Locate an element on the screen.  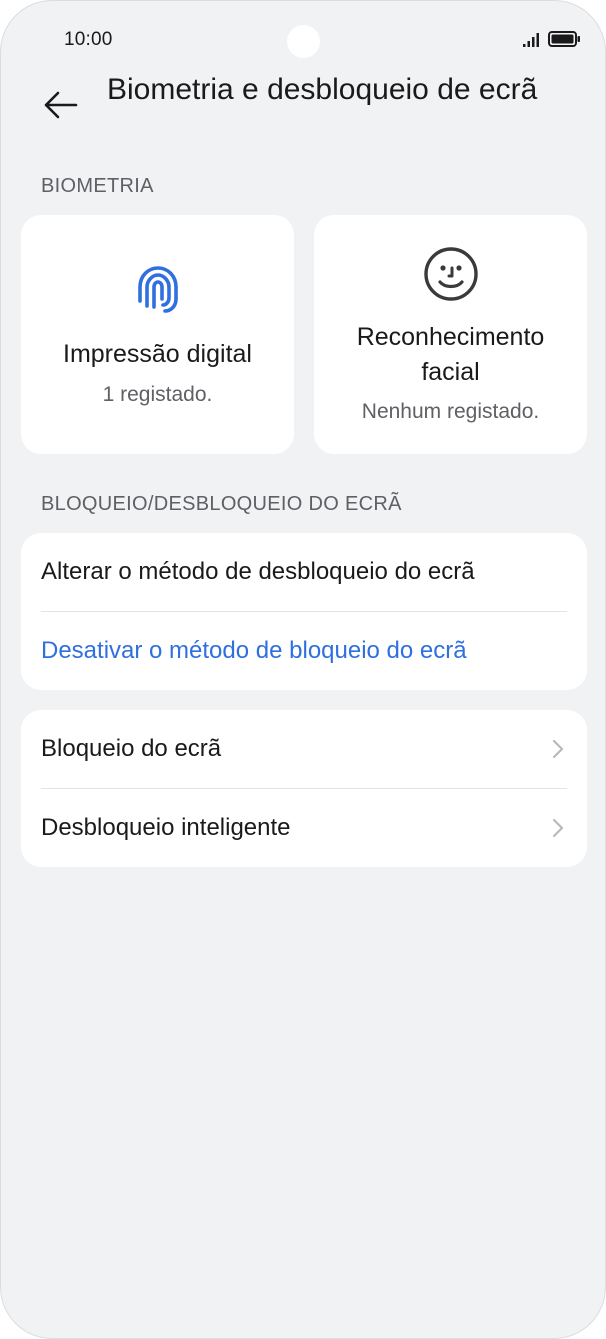
arrow-left-icon is located at coordinates (61, 105).